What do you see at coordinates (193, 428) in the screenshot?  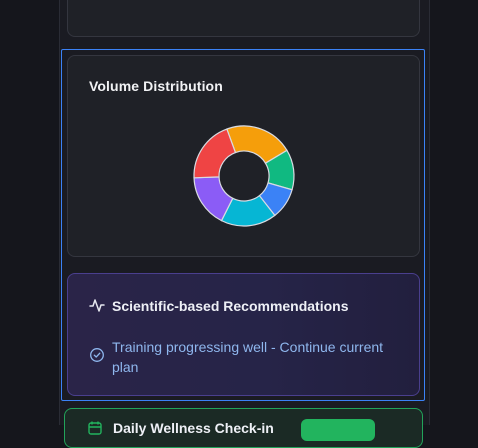 I see `wellness-title: Daily Wellness Check-in` at bounding box center [193, 428].